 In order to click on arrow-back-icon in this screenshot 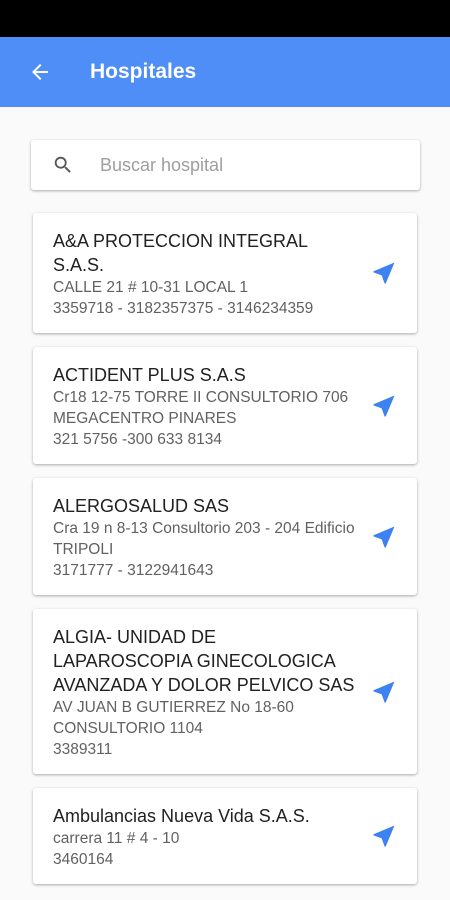, I will do `click(40, 72)`.